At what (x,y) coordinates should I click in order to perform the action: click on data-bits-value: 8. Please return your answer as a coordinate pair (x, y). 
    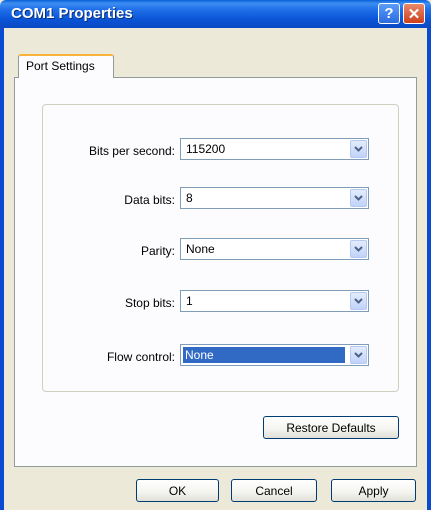
    Looking at the image, I should click on (189, 198).